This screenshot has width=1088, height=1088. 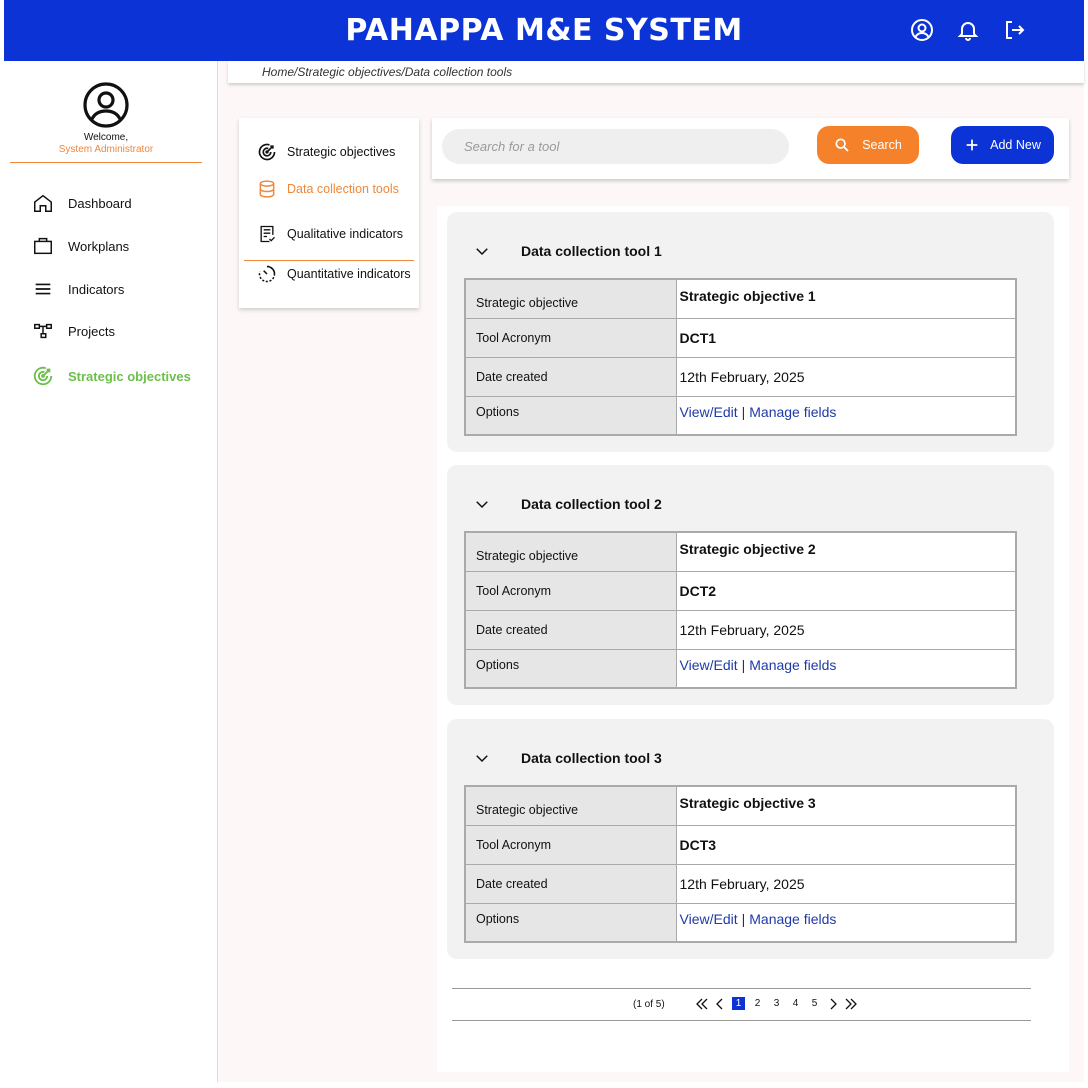 I want to click on table-row: Strategic objective Strategic objective 1, so click(x=740, y=298).